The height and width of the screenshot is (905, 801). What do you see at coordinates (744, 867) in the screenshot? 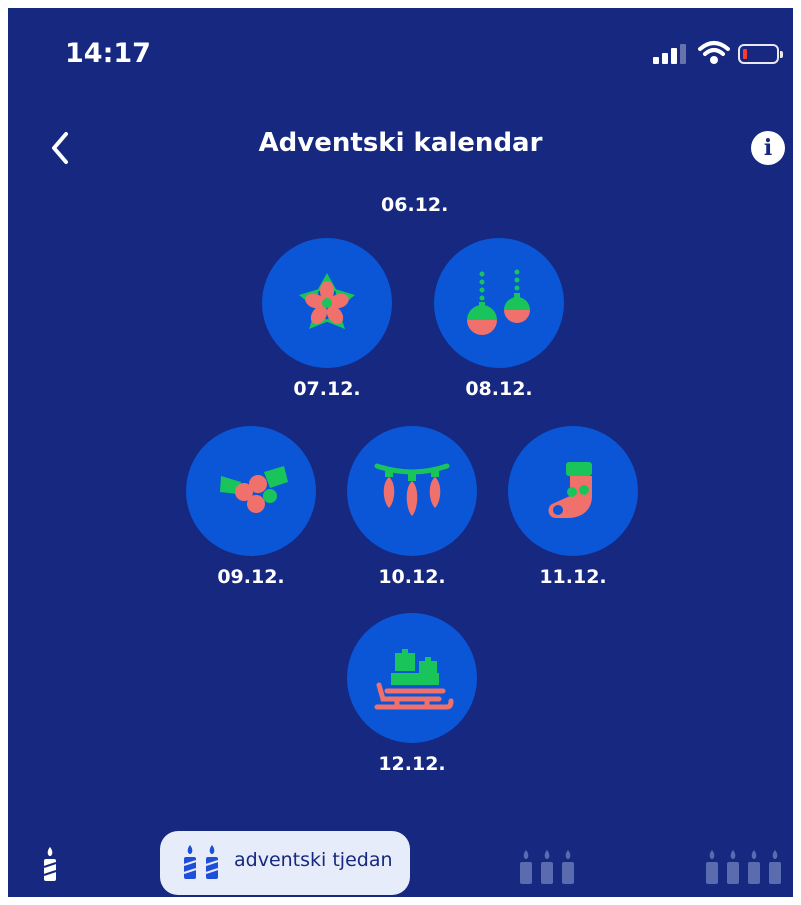
I see `four-candles-icon` at bounding box center [744, 867].